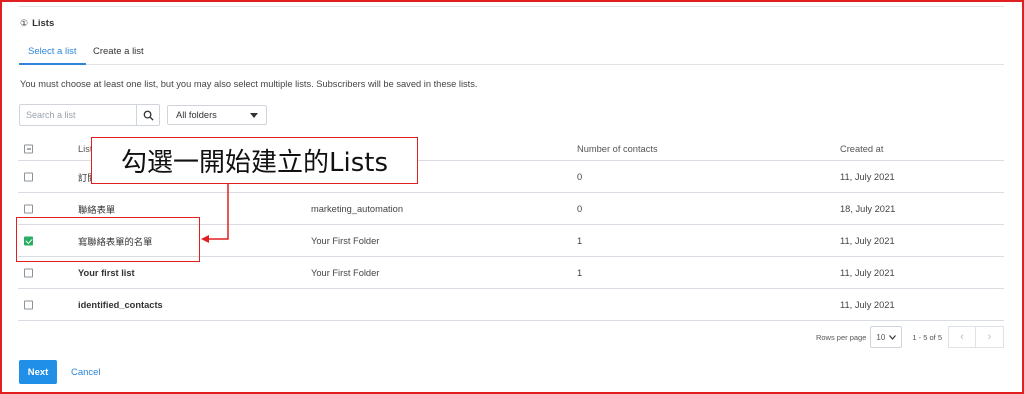  I want to click on chevron-right-icon: ›, so click(989, 337).